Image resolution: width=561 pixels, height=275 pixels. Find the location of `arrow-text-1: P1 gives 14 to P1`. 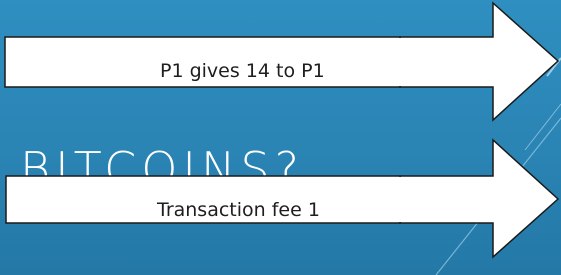

arrow-text-1: P1 gives 14 to P1 is located at coordinates (242, 71).